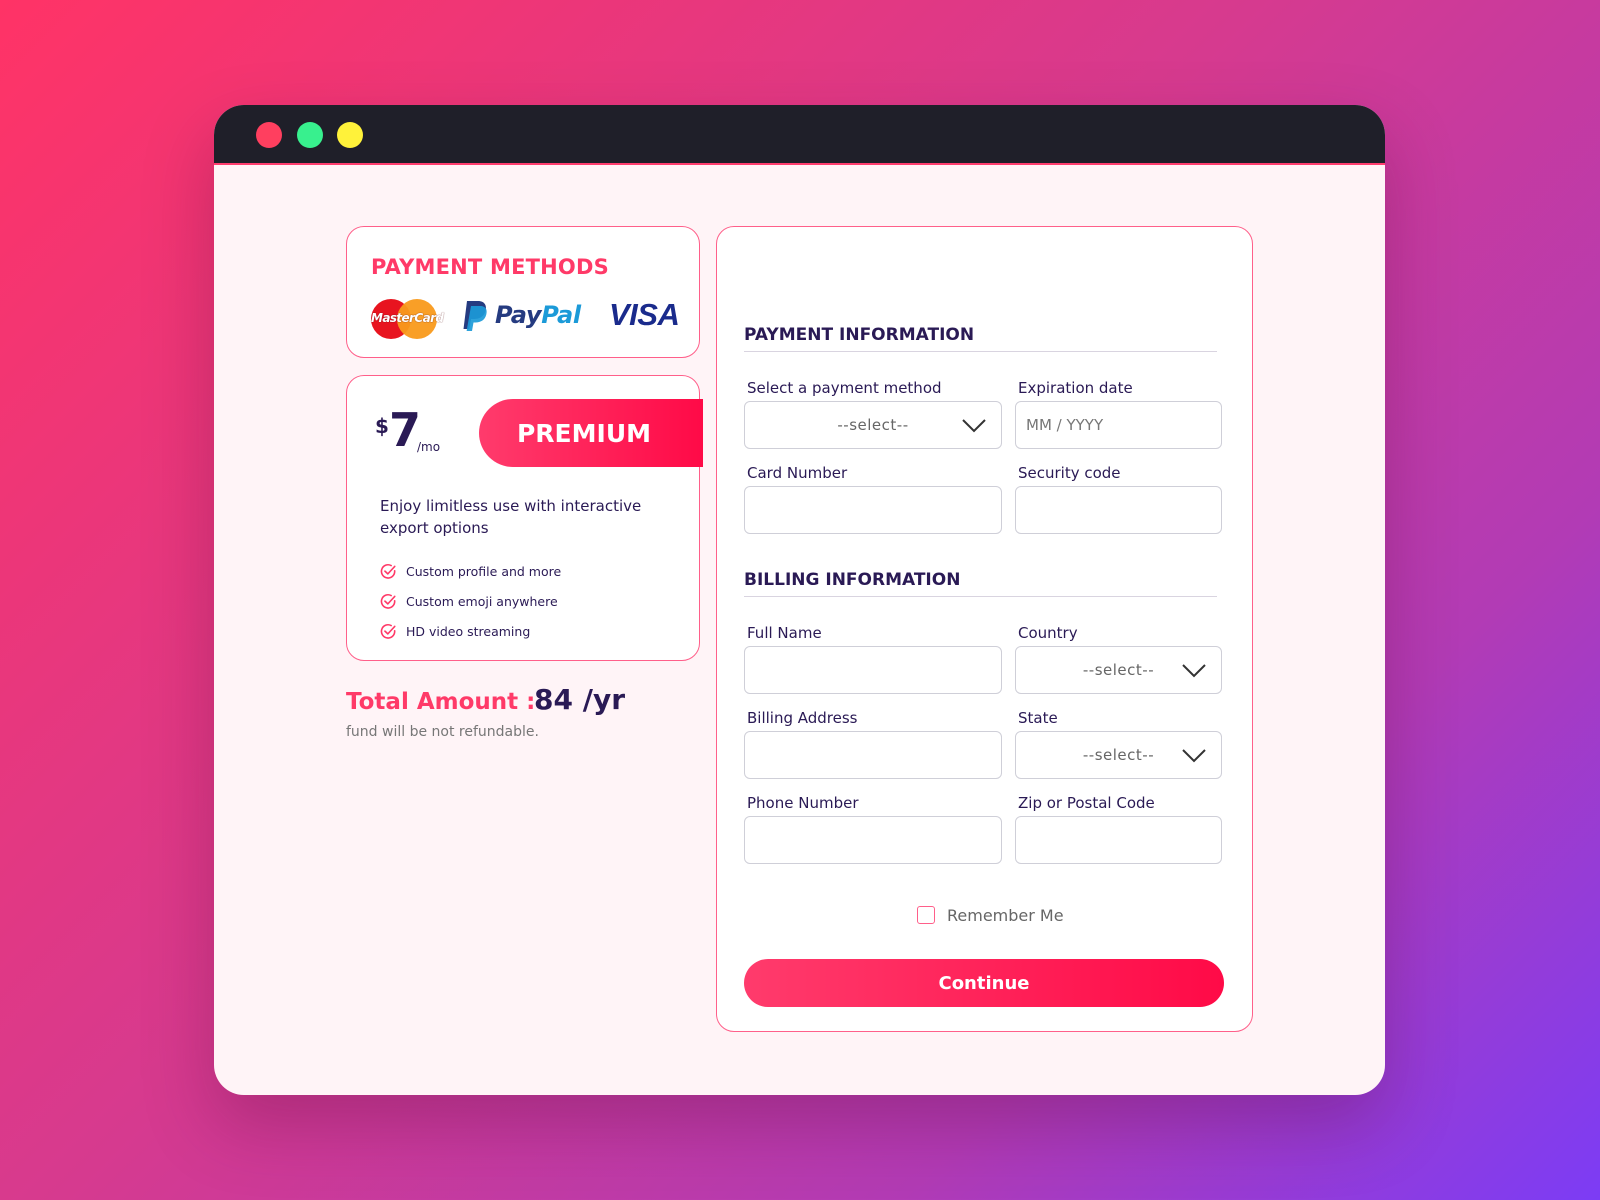  I want to click on payment-method-label: Select a payment method, so click(844, 388).